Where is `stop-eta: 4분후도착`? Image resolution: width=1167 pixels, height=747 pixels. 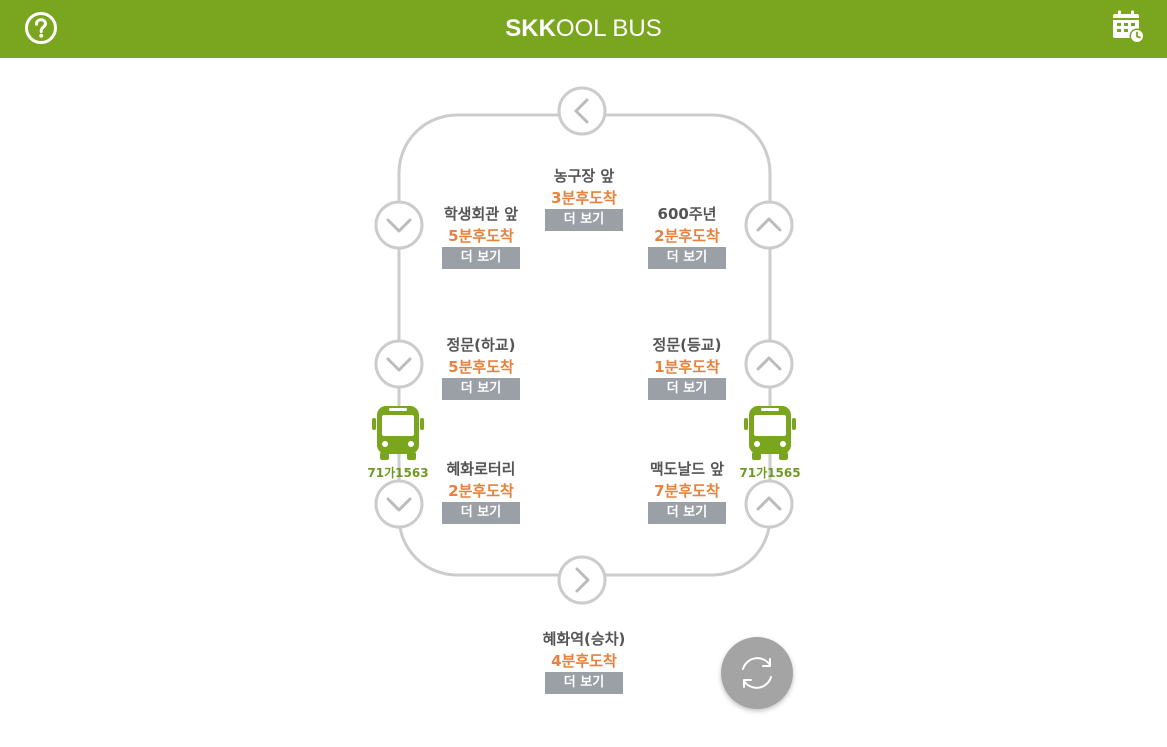 stop-eta: 4분후도착 is located at coordinates (584, 661).